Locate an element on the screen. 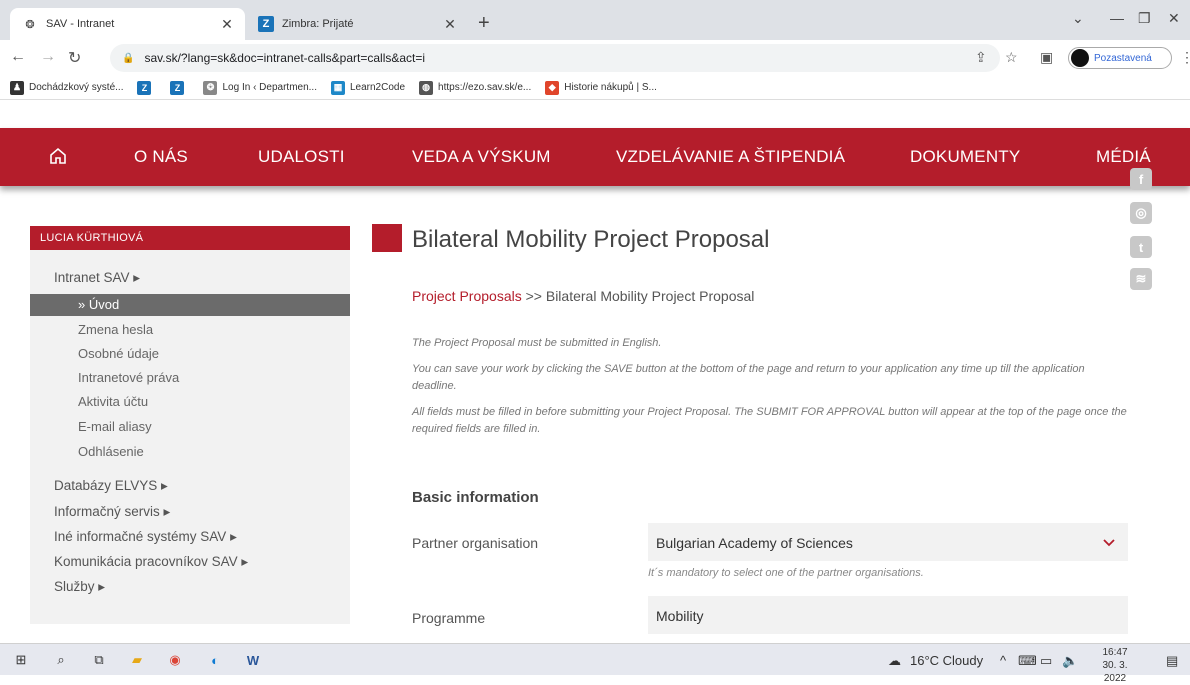 The image size is (1190, 685). sidebar-item-aktivita-uctu: Aktivita účtu is located at coordinates (113, 401).